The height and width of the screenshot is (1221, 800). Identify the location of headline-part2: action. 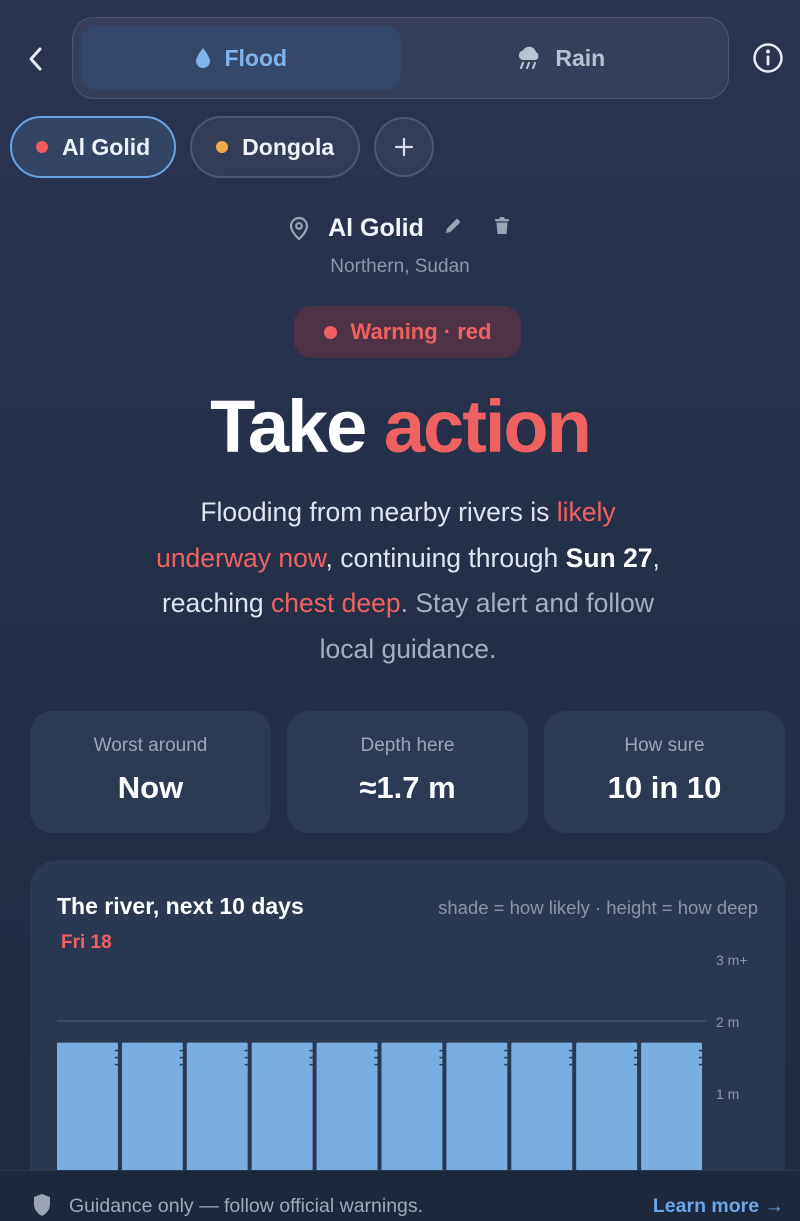
(487, 426).